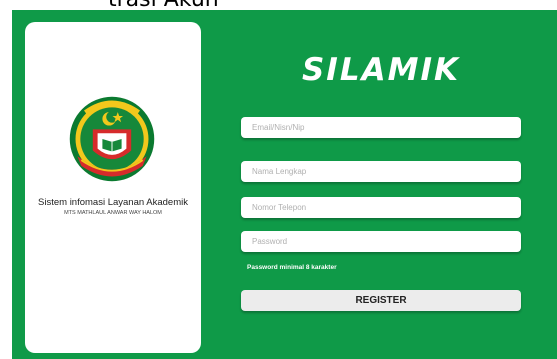 This screenshot has width=557, height=359. I want to click on email-field, so click(381, 127).